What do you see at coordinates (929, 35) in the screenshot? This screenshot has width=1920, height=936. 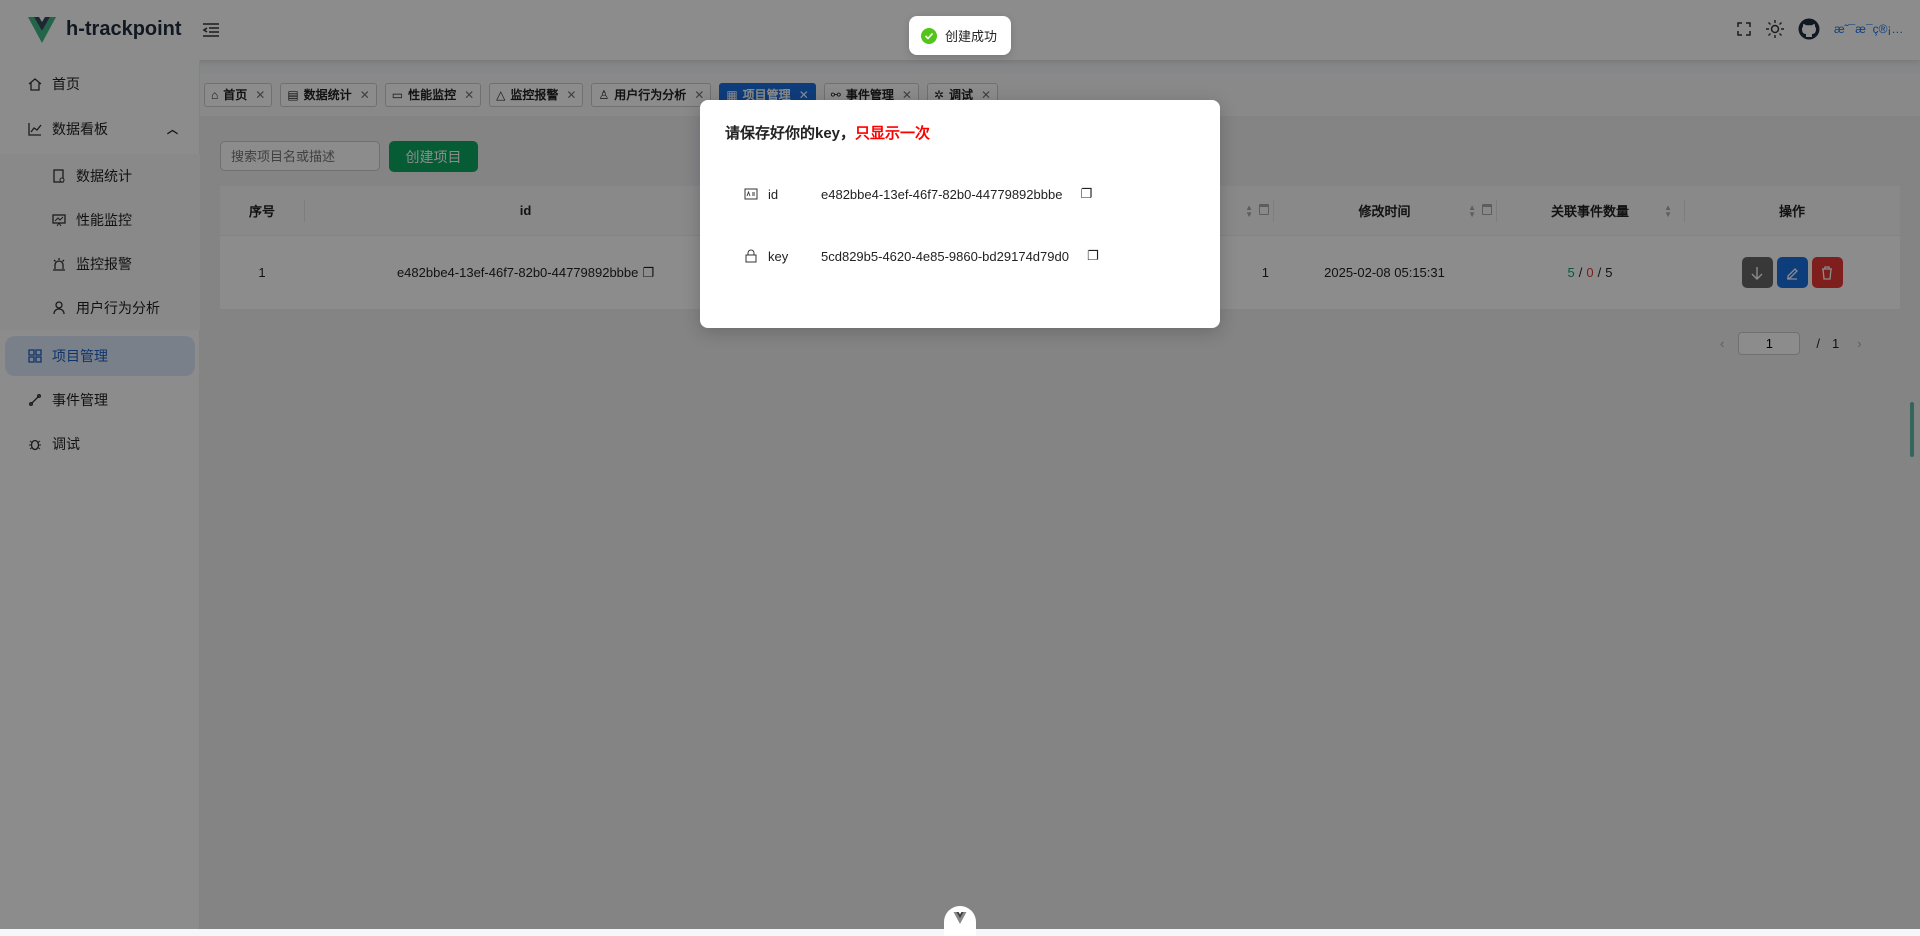 I see `check-circle-icon` at bounding box center [929, 35].